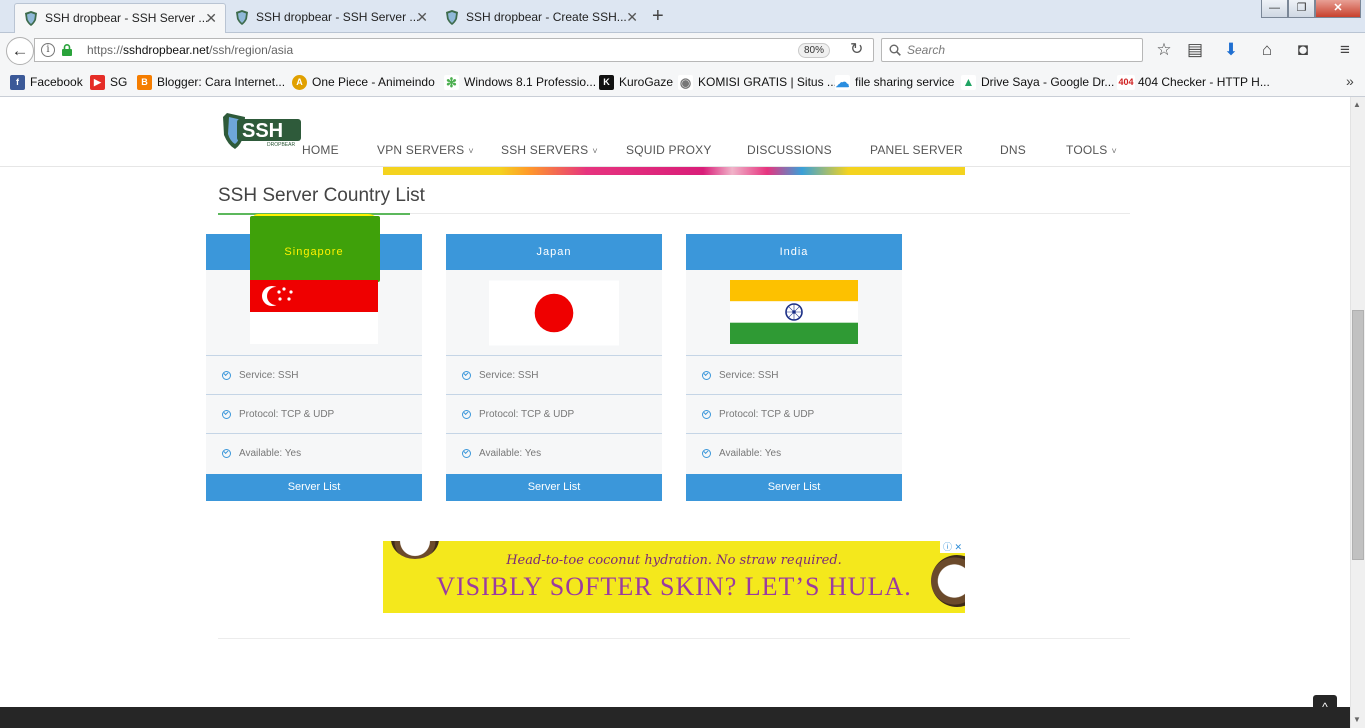 This screenshot has height=728, width=1365. I want to click on ad-headline: VISIBLY SOFTER SKIN? LET’S HULA., so click(674, 586).